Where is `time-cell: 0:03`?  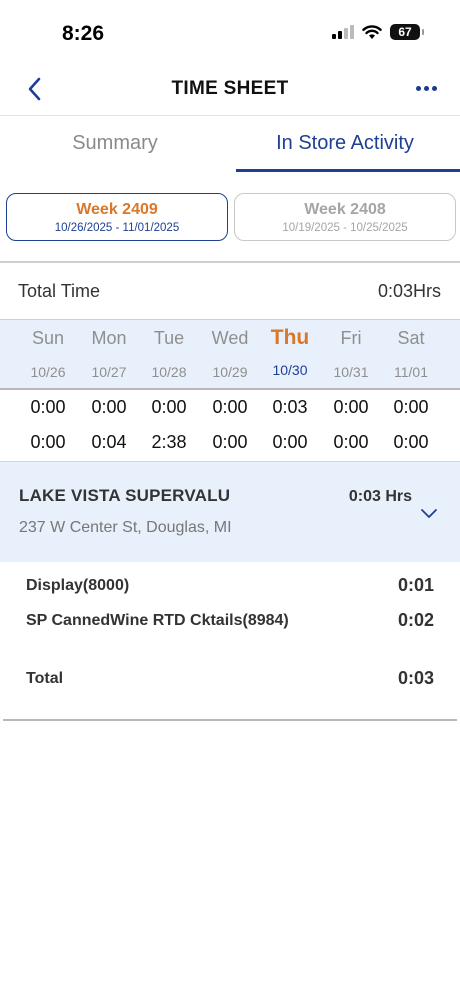 time-cell: 0:03 is located at coordinates (290, 407).